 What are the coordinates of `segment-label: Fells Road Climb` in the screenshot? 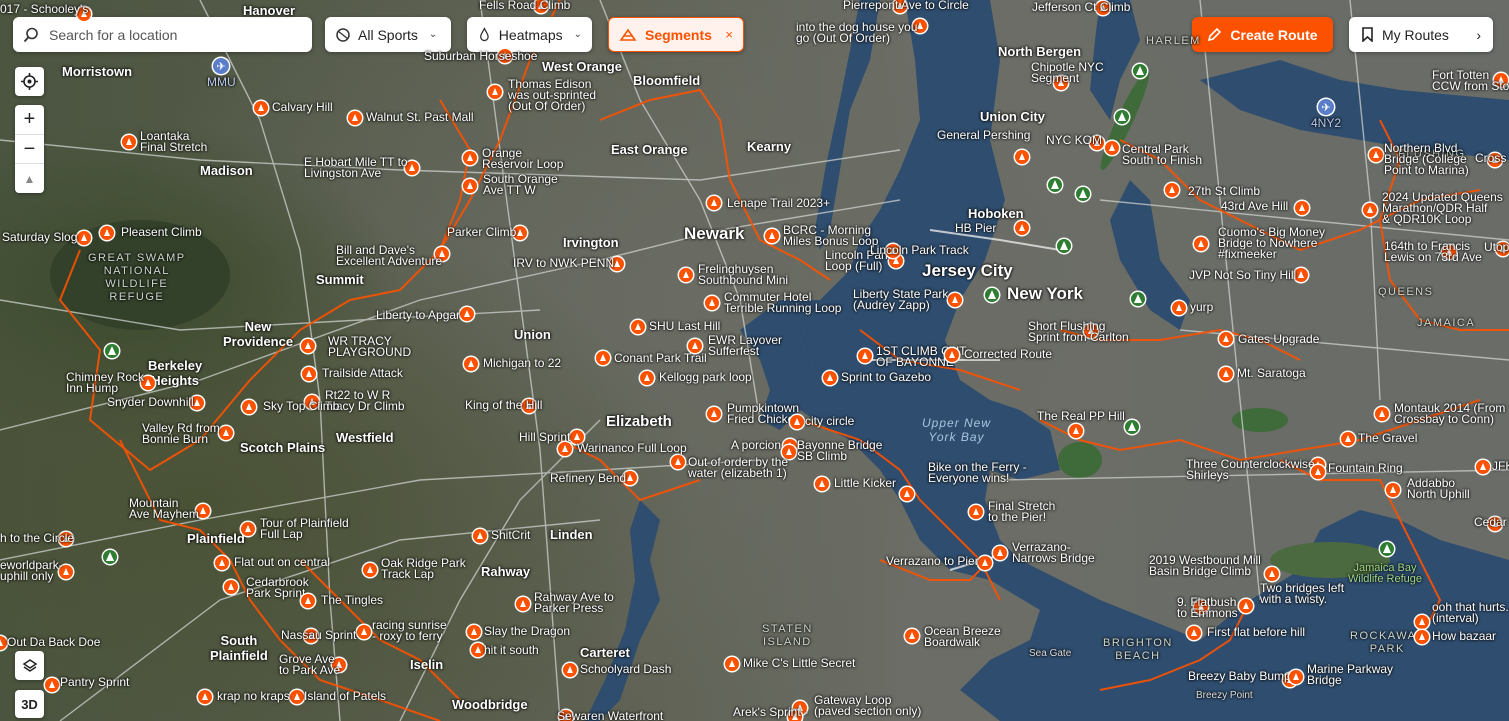 It's located at (524, 5).